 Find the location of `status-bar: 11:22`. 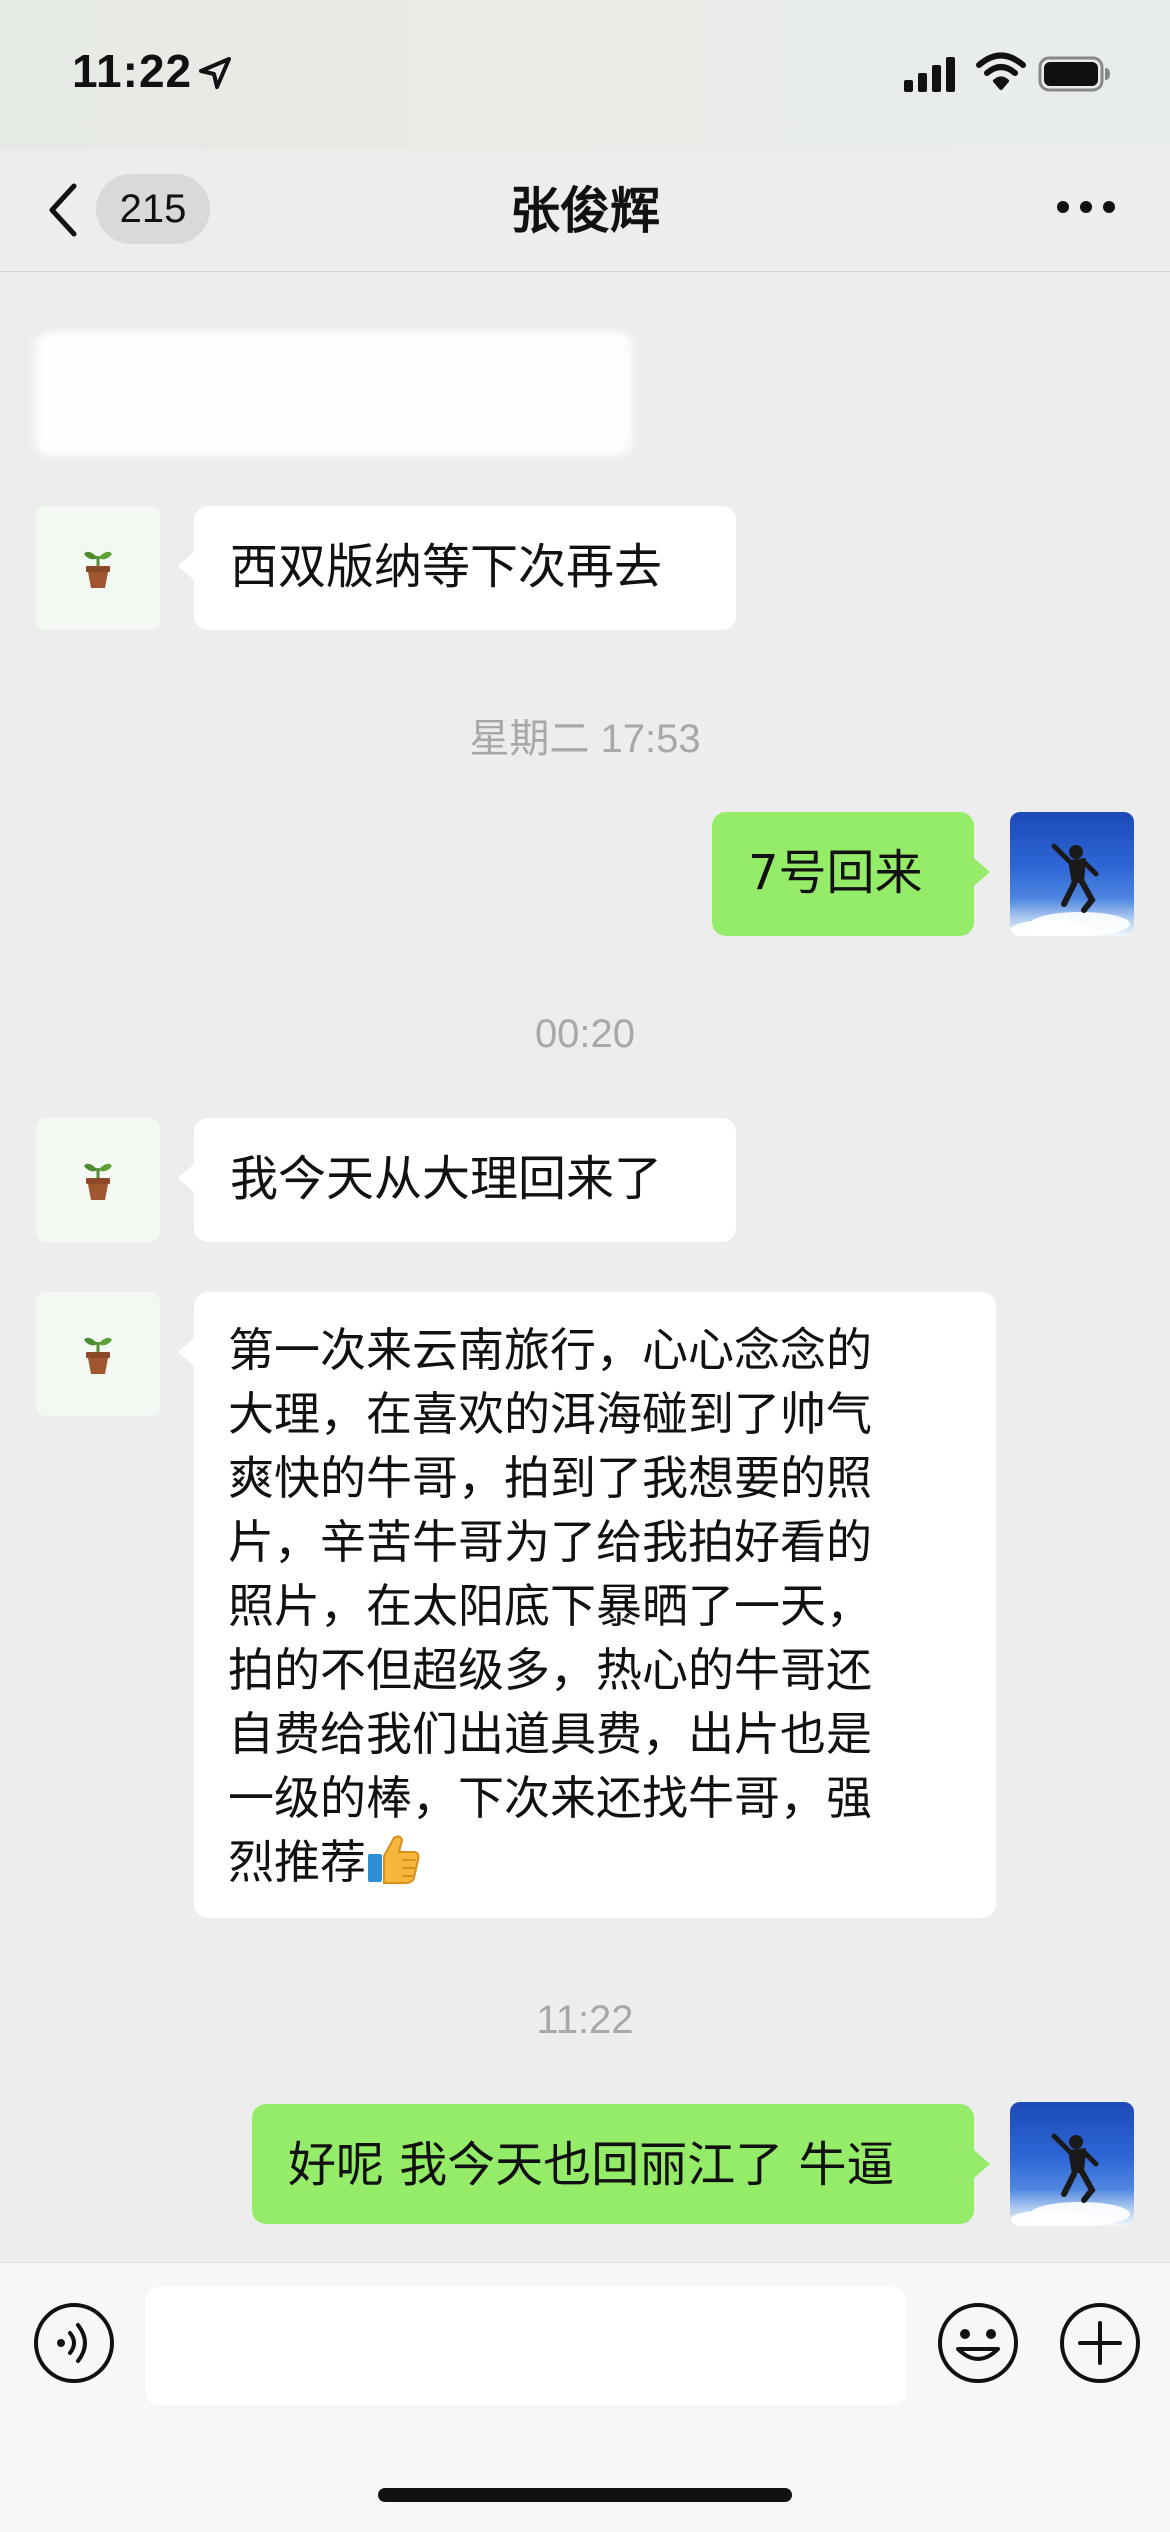

status-bar: 11:22 is located at coordinates (585, 75).